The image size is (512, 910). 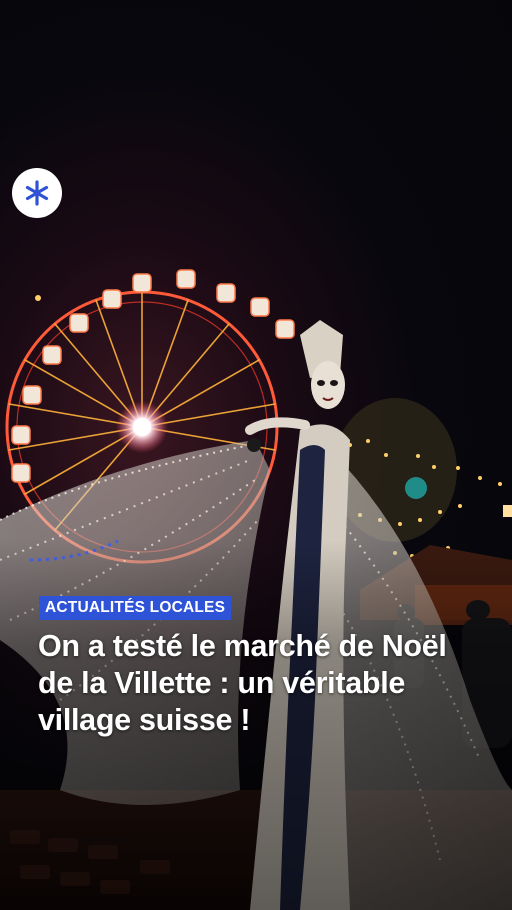 I want to click on category-tag: ACTUALITÉS LOCALES, so click(x=135, y=608).